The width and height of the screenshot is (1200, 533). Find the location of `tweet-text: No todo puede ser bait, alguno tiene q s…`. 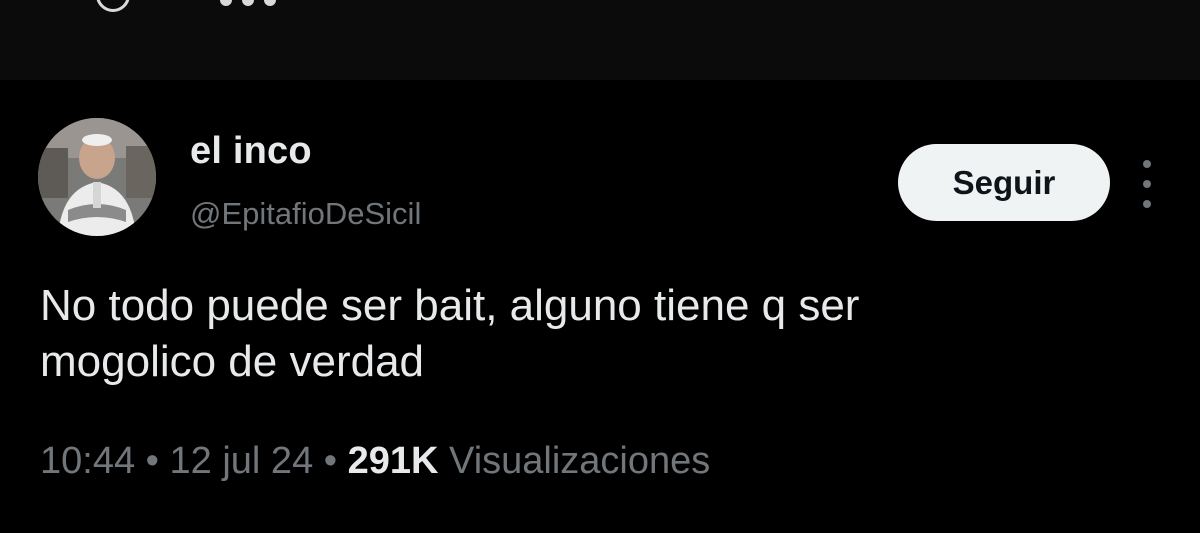

tweet-text: No todo puede ser bait, alguno tiene q s… is located at coordinates (450, 333).